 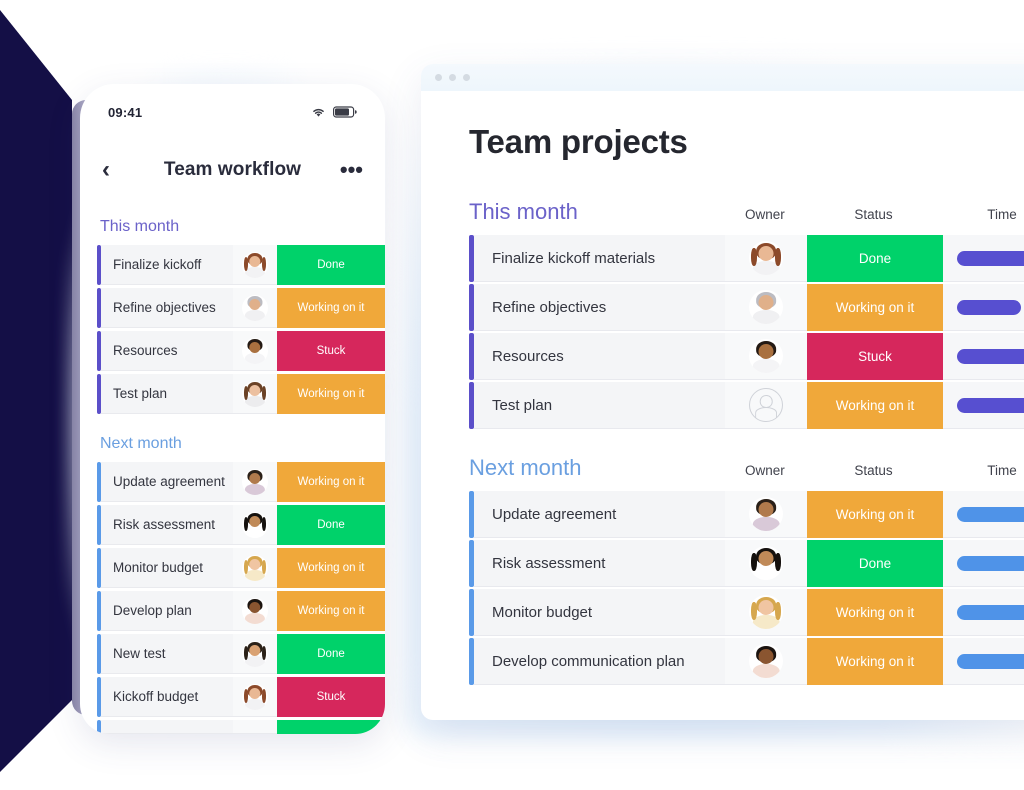 I want to click on table-row-partial, so click(x=232, y=727).